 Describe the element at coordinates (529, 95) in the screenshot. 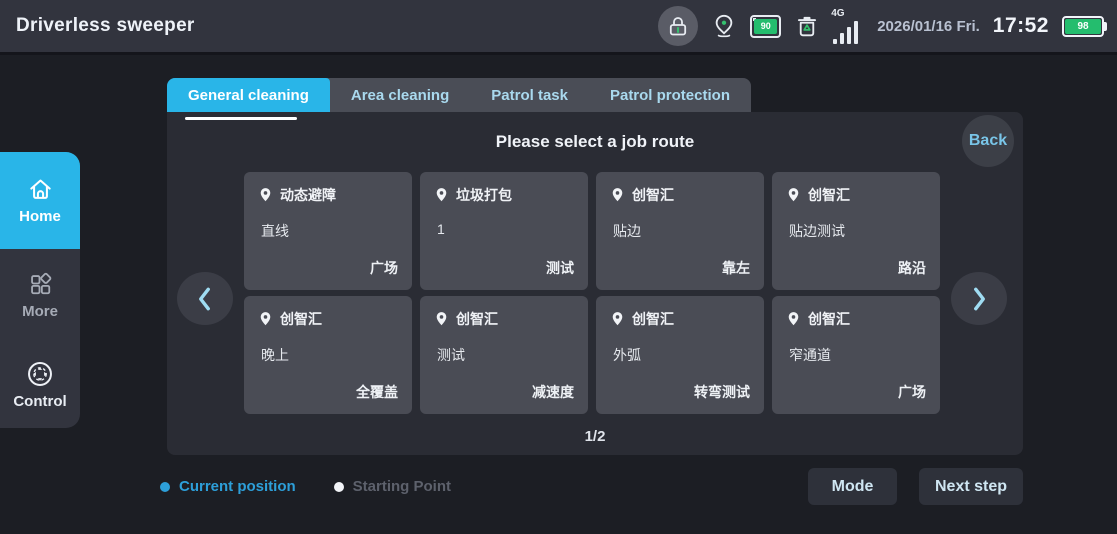

I see `tab-patrol-task: Patrol task` at that location.